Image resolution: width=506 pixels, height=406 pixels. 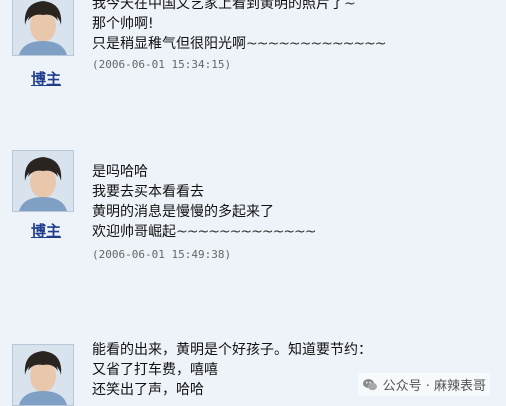 What do you see at coordinates (162, 64) in the screenshot?
I see `timestamp: (2006-06-01 15:34:15)` at bounding box center [162, 64].